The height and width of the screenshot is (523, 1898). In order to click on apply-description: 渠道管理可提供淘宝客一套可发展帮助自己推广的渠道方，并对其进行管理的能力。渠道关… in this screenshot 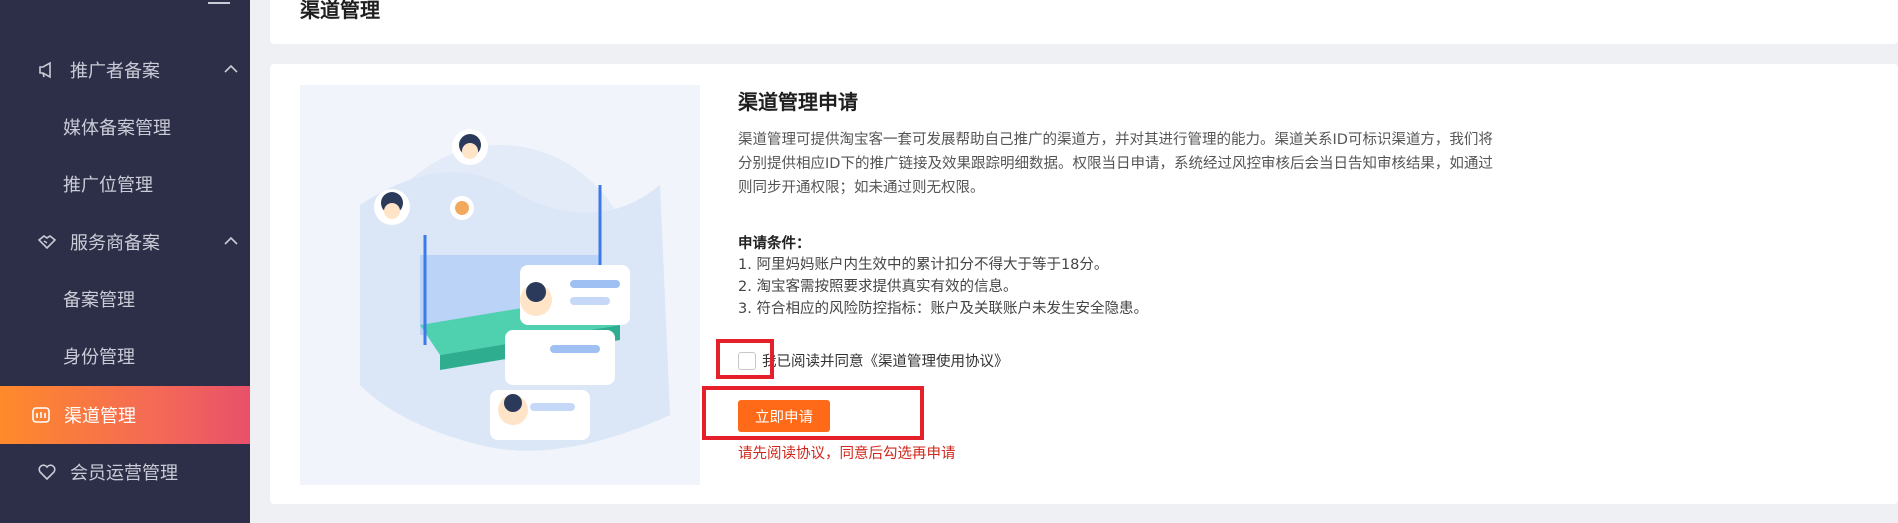, I will do `click(1115, 164)`.